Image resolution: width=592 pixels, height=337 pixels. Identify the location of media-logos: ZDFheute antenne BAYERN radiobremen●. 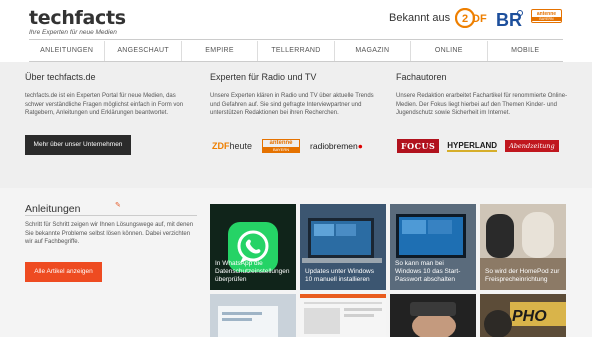
(287, 146).